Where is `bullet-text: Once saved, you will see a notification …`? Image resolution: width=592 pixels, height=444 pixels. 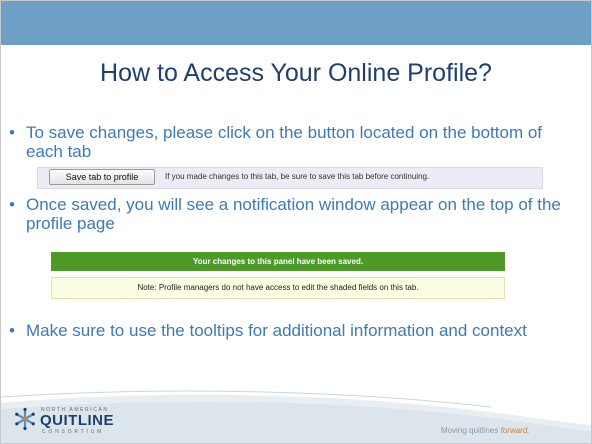
bullet-text: Once saved, you will see a notification … is located at coordinates (293, 214).